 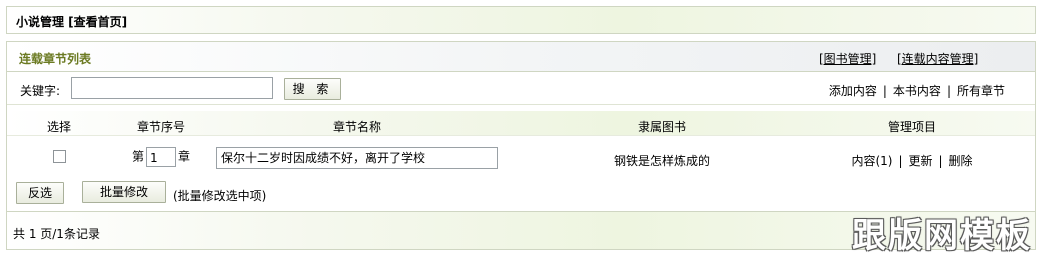 What do you see at coordinates (521, 88) in the screenshot?
I see `search-bar: 关键字: 搜 索 添加内容 | 本书内容 | 所有章节` at bounding box center [521, 88].